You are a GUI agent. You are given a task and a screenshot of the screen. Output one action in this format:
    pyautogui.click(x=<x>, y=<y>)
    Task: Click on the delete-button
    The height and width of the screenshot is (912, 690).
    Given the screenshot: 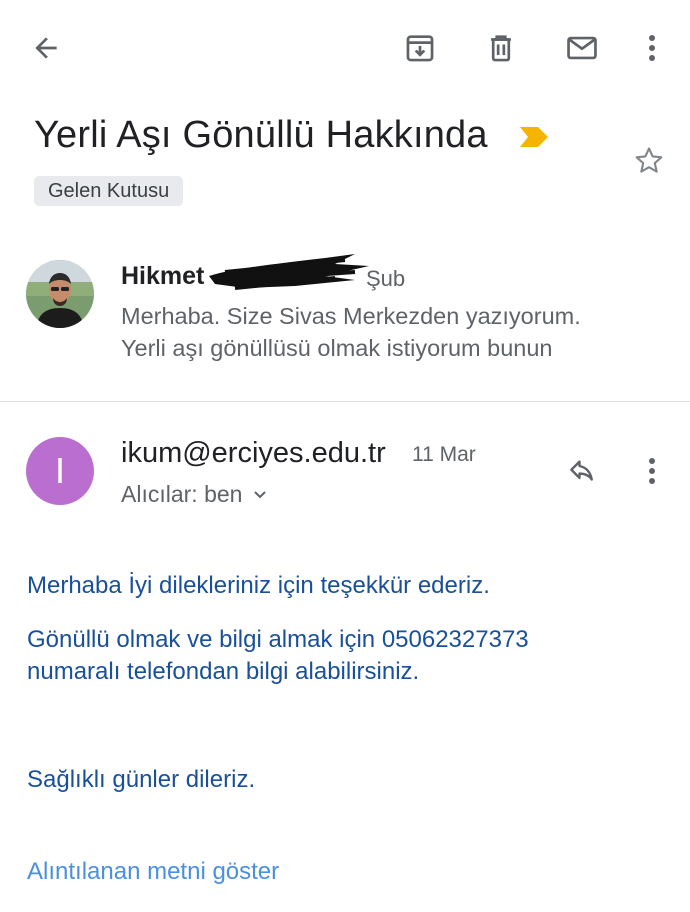 What is the action you would take?
    pyautogui.click(x=501, y=48)
    